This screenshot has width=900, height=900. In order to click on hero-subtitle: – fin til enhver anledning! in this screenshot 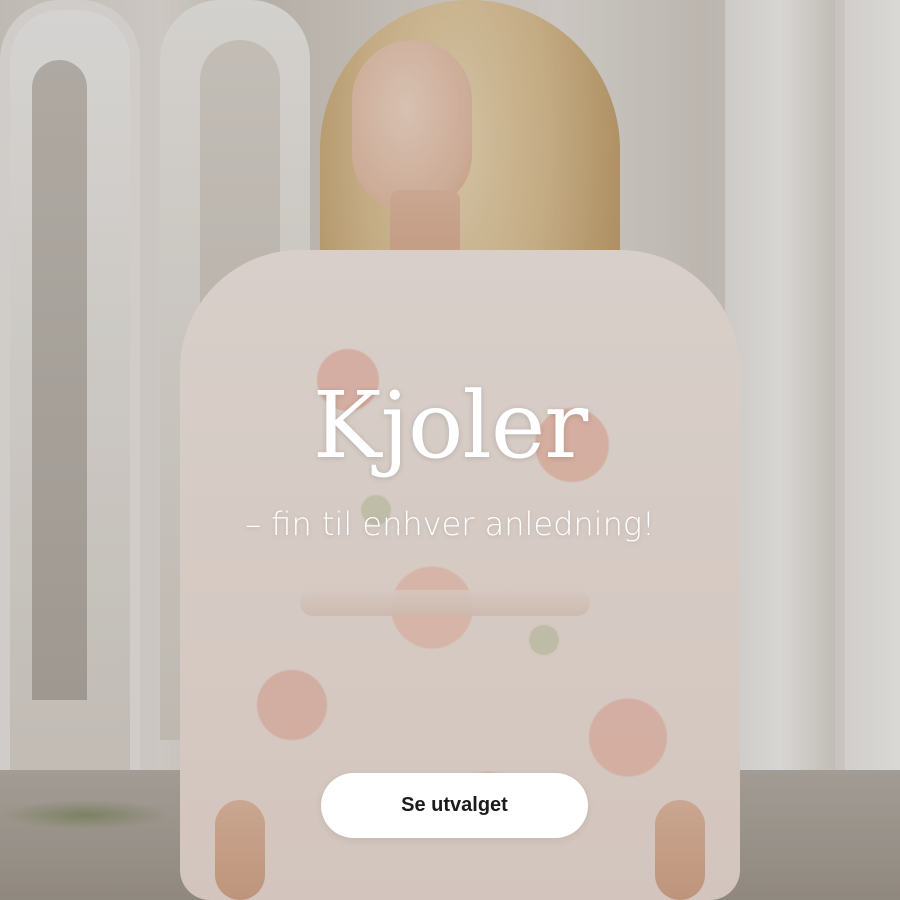, I will do `click(450, 524)`.